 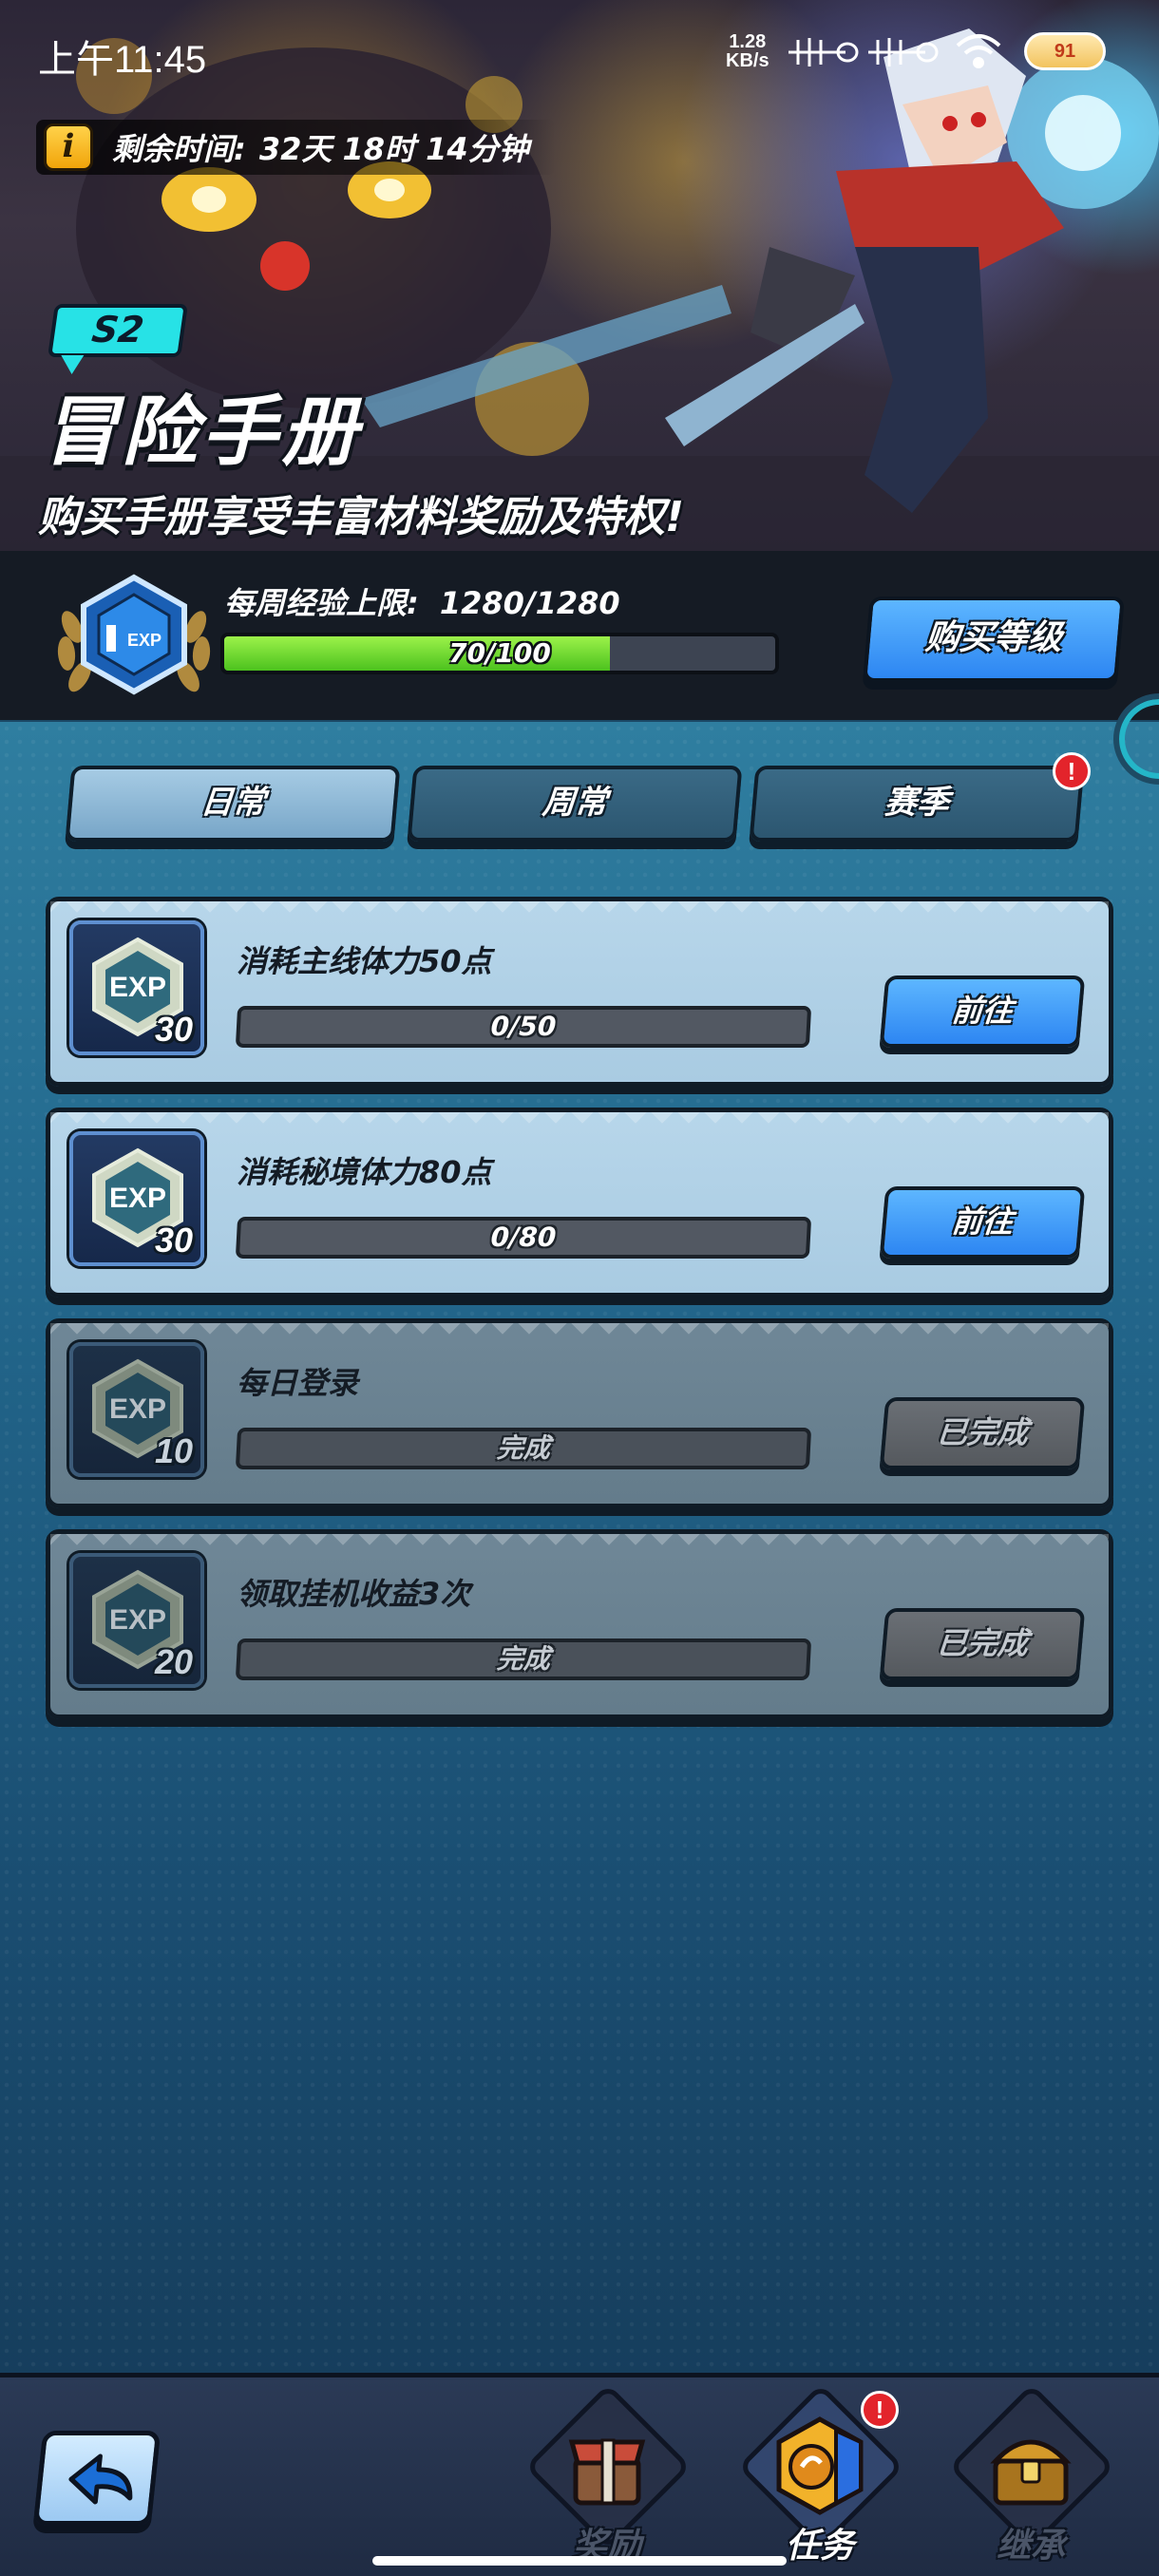 What do you see at coordinates (579, 2561) in the screenshot?
I see `home-indicator` at bounding box center [579, 2561].